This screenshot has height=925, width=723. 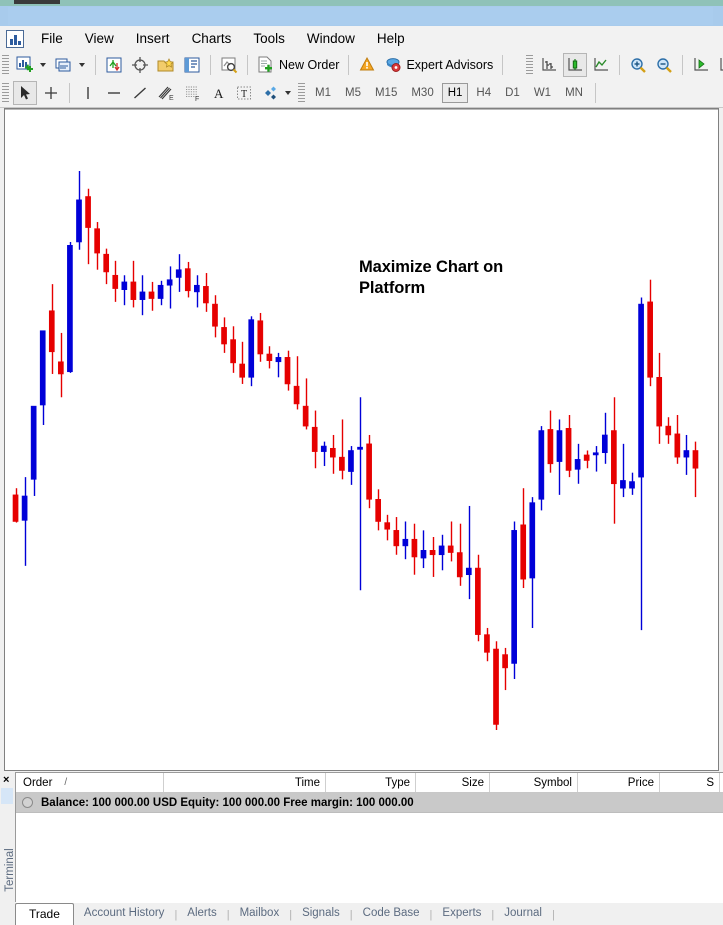 What do you see at coordinates (575, 65) in the screenshot?
I see `candlestick-chart-button` at bounding box center [575, 65].